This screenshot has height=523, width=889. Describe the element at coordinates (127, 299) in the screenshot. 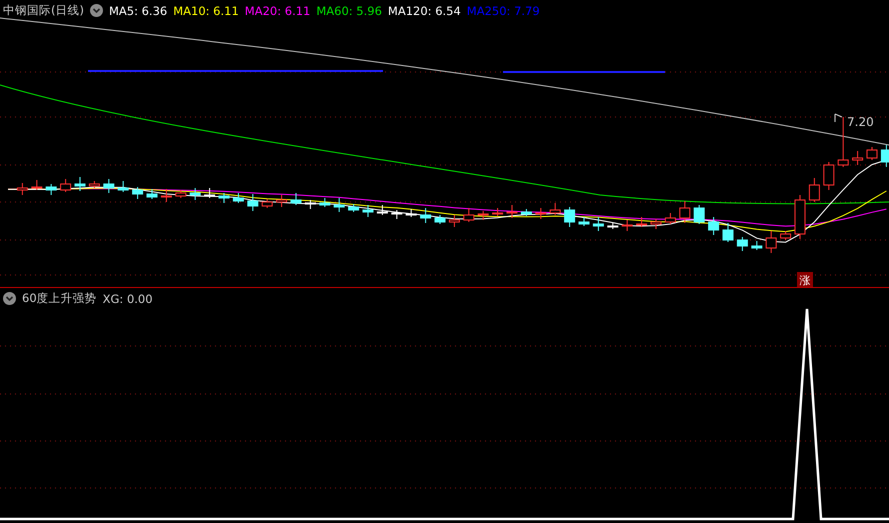

I see `indicator-value: XG: 0.00` at that location.